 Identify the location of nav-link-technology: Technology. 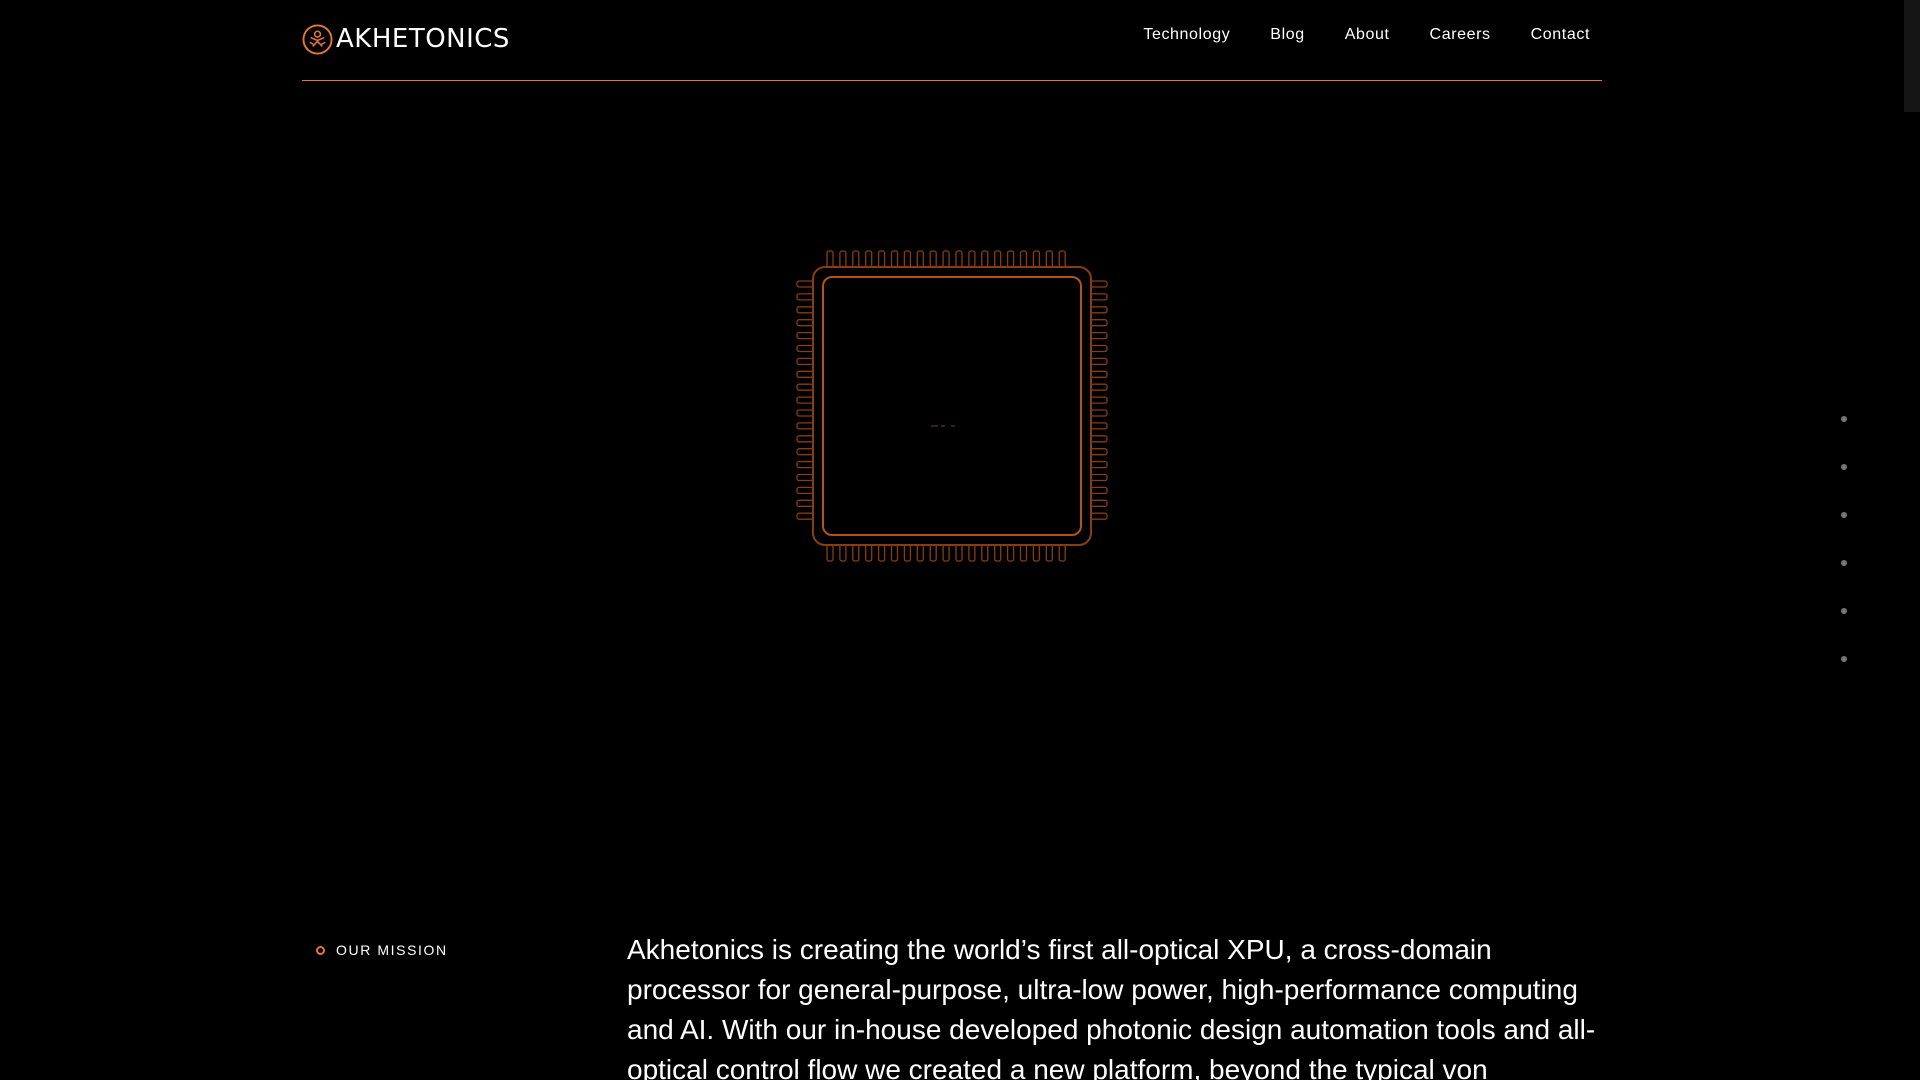
(1186, 35).